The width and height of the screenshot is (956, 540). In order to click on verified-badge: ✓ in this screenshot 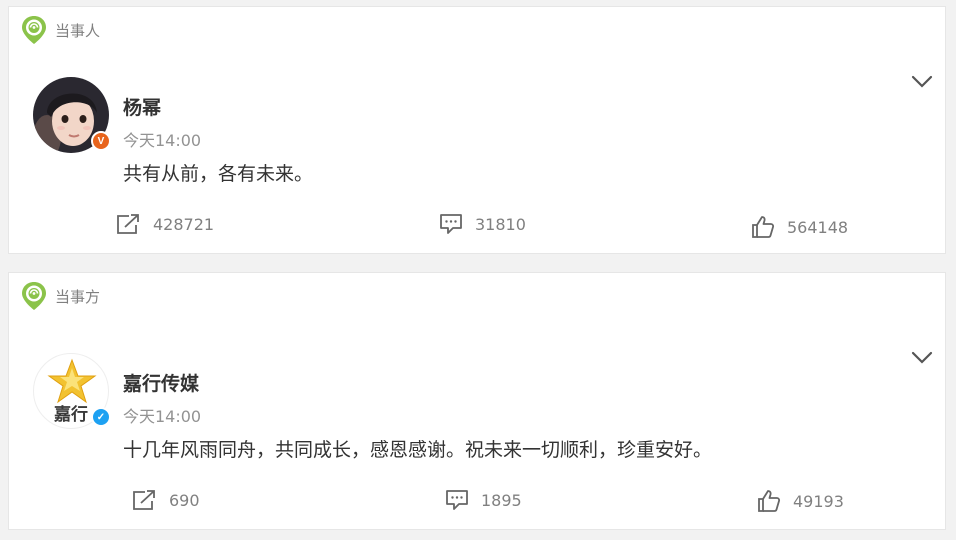, I will do `click(101, 417)`.